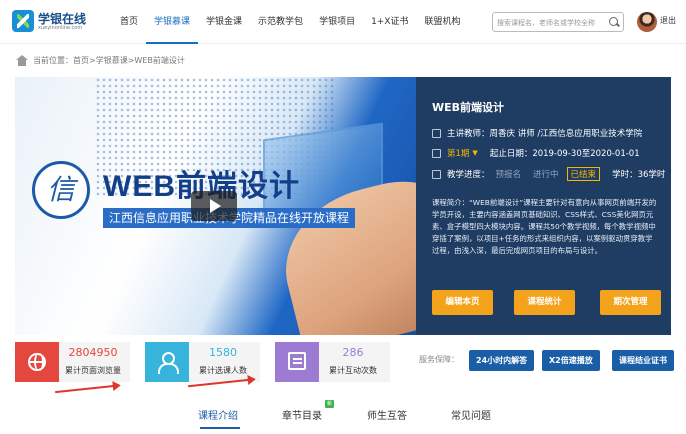 The image size is (686, 434). I want to click on logo-icon, so click(23, 21).